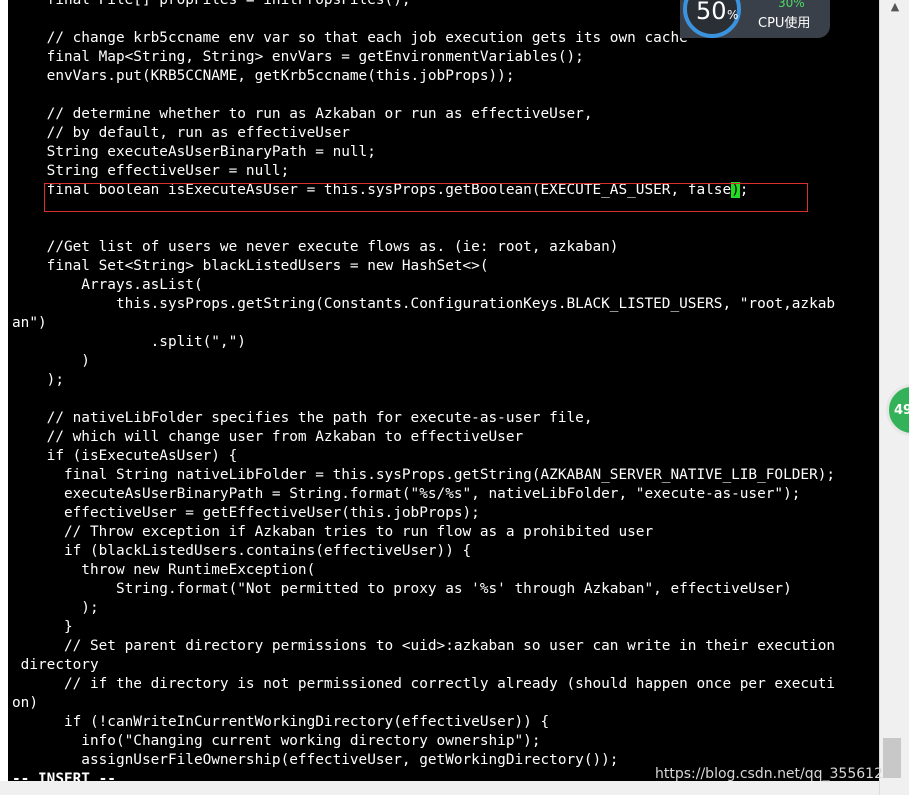  What do you see at coordinates (439, 788) in the screenshot?
I see `bottom-strip` at bounding box center [439, 788].